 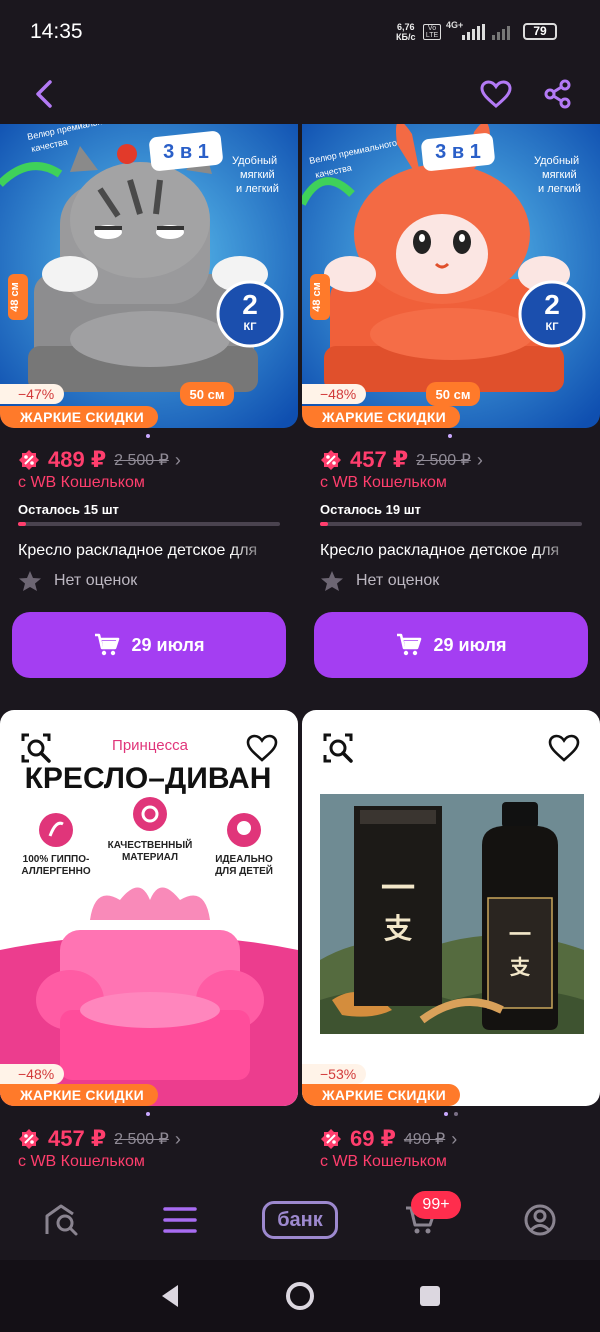 I want to click on svg-text: мягкий, so click(x=559, y=175).